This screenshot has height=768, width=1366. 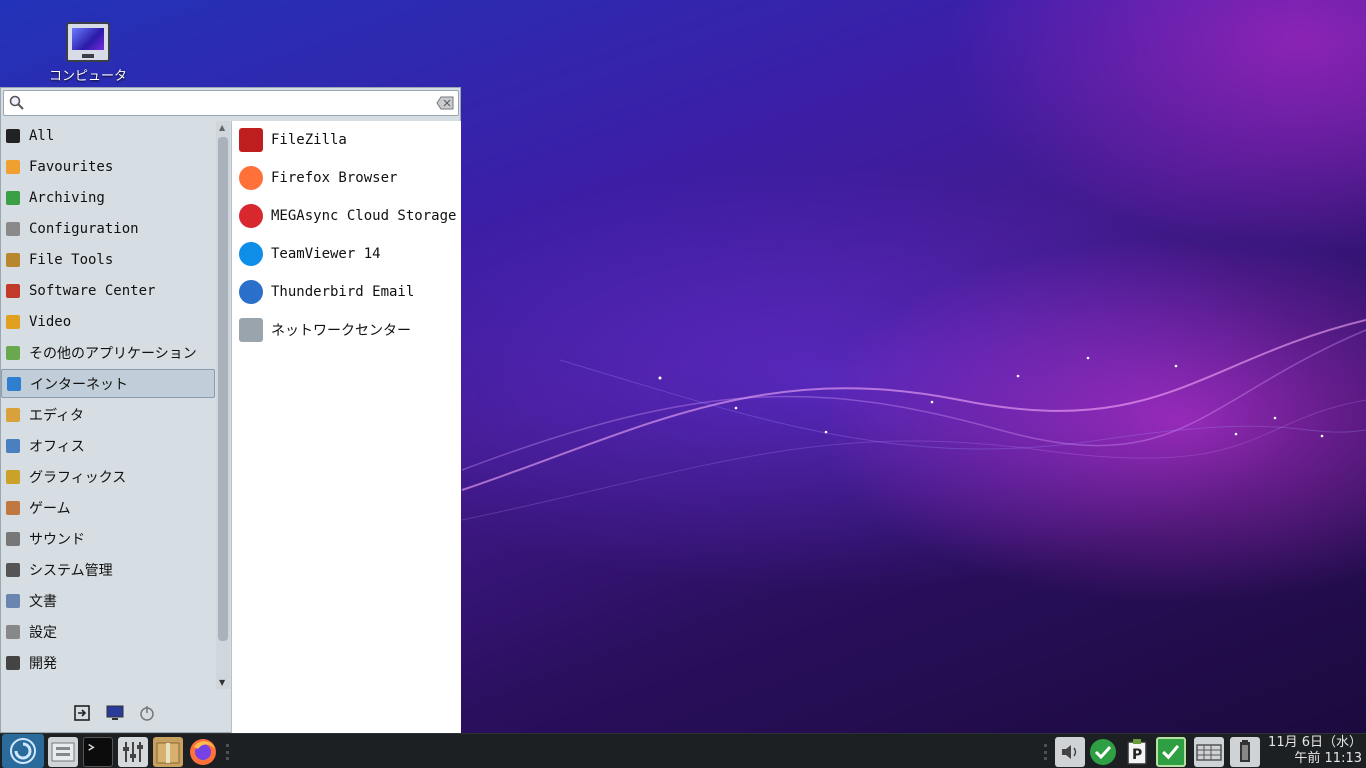 I want to click on file-manager-launcher, so click(x=63, y=752).